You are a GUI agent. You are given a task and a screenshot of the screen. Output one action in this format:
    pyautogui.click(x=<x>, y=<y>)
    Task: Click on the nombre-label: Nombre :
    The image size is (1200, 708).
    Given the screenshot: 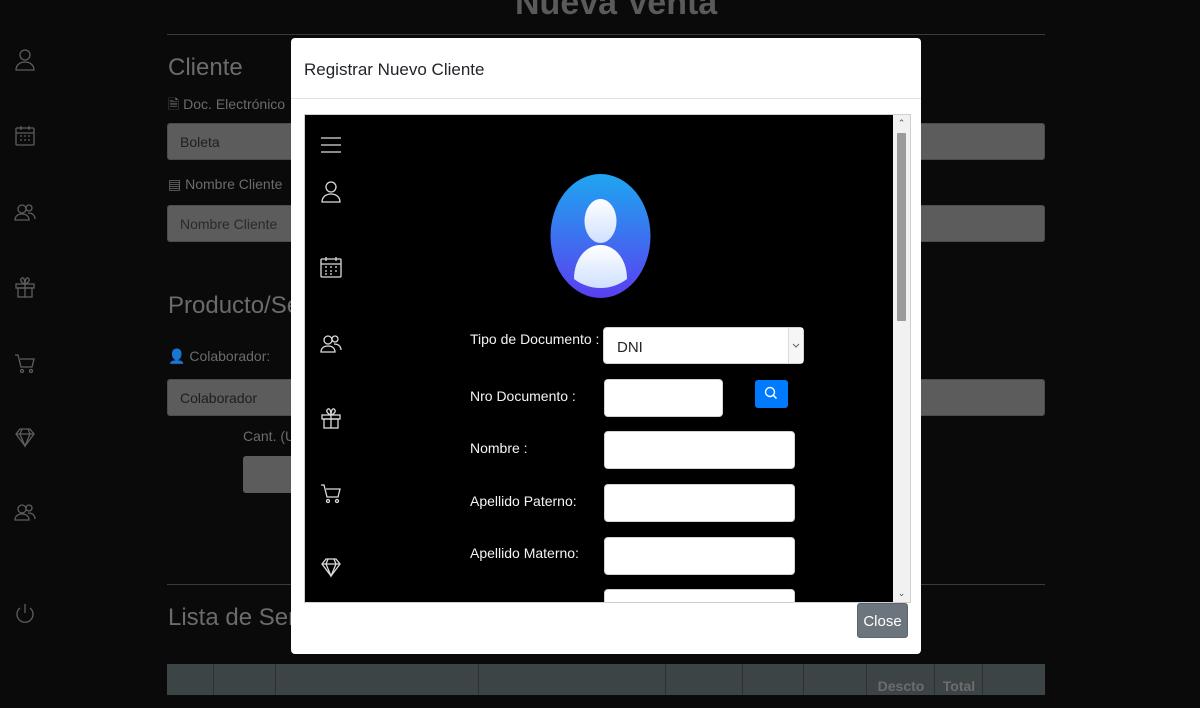 What is the action you would take?
    pyautogui.click(x=499, y=448)
    